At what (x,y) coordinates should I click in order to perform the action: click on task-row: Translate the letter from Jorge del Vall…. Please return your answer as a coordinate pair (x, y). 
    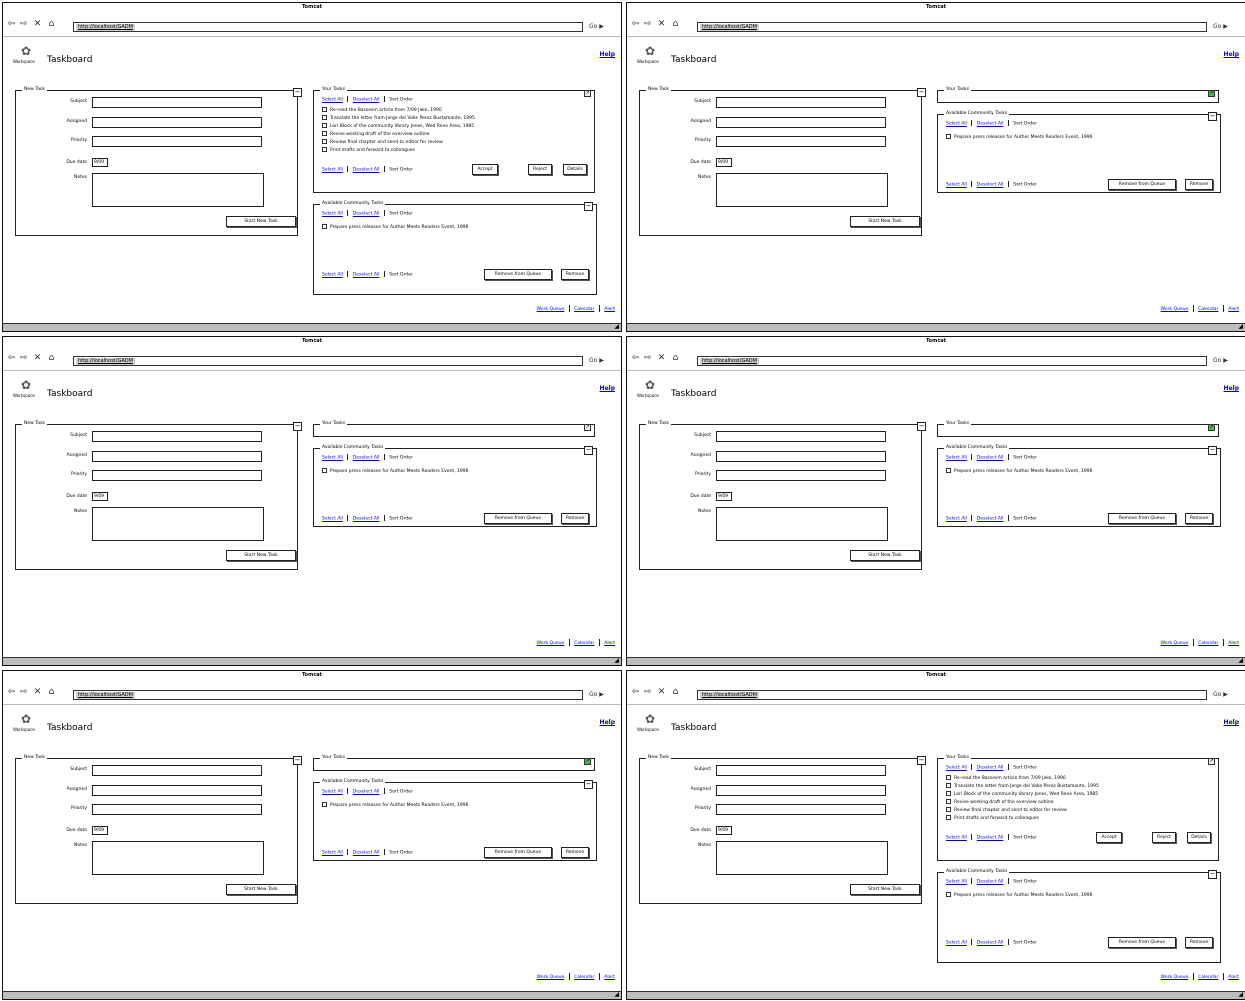
    Looking at the image, I should click on (398, 118).